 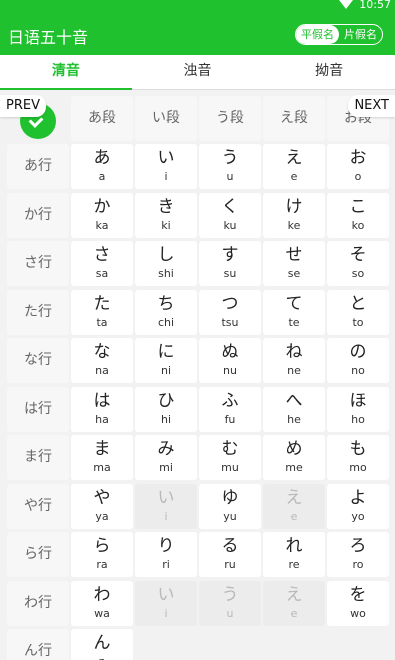 I want to click on kana-cell: な na, so click(x=102, y=360).